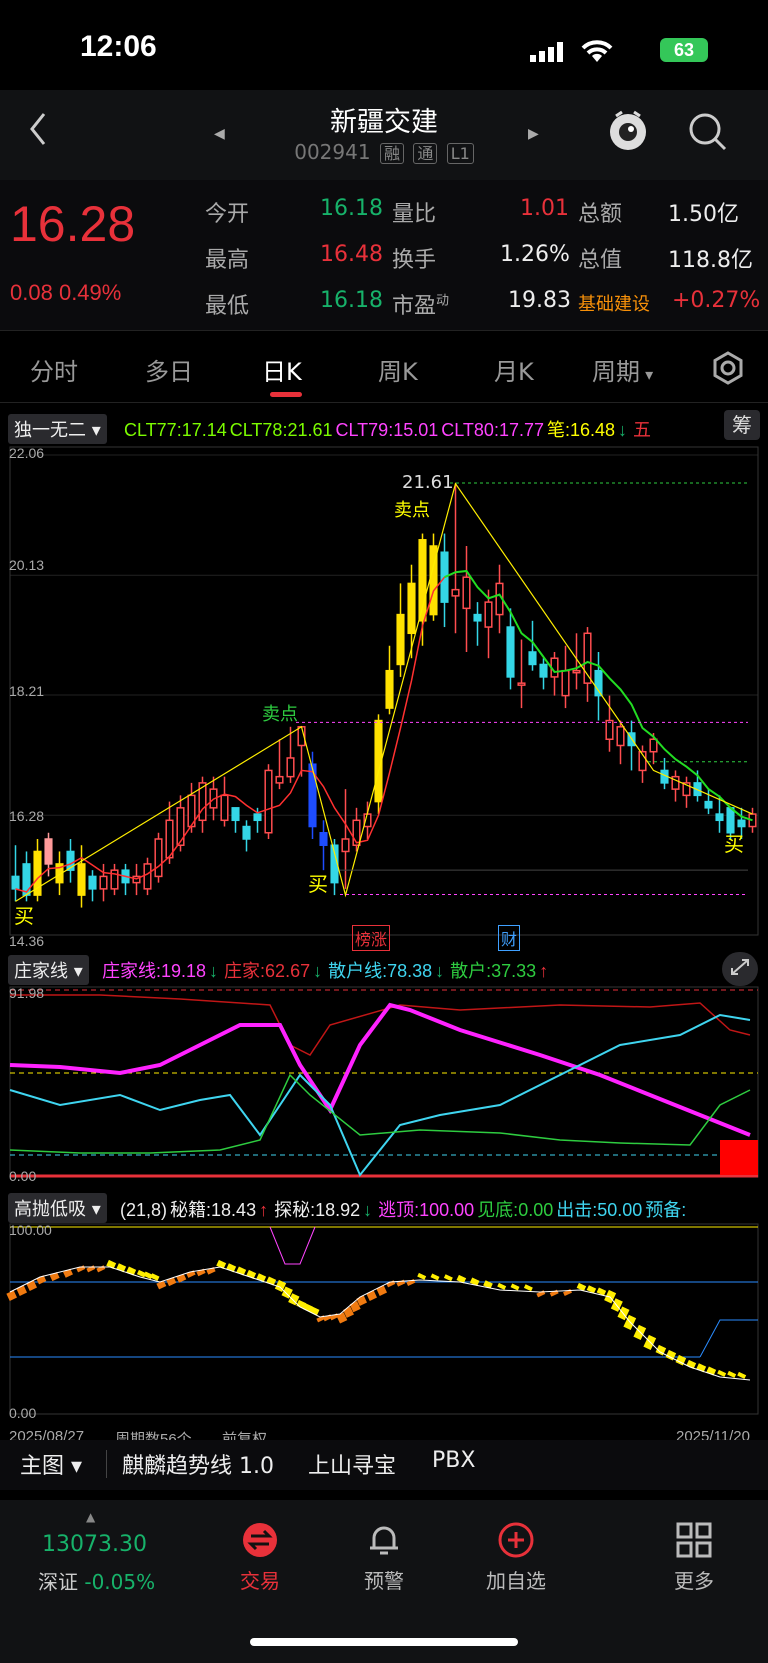 Image resolution: width=768 pixels, height=1663 pixels. Describe the element at coordinates (169, 369) in the screenshot. I see `tab-multiday: 多日` at that location.